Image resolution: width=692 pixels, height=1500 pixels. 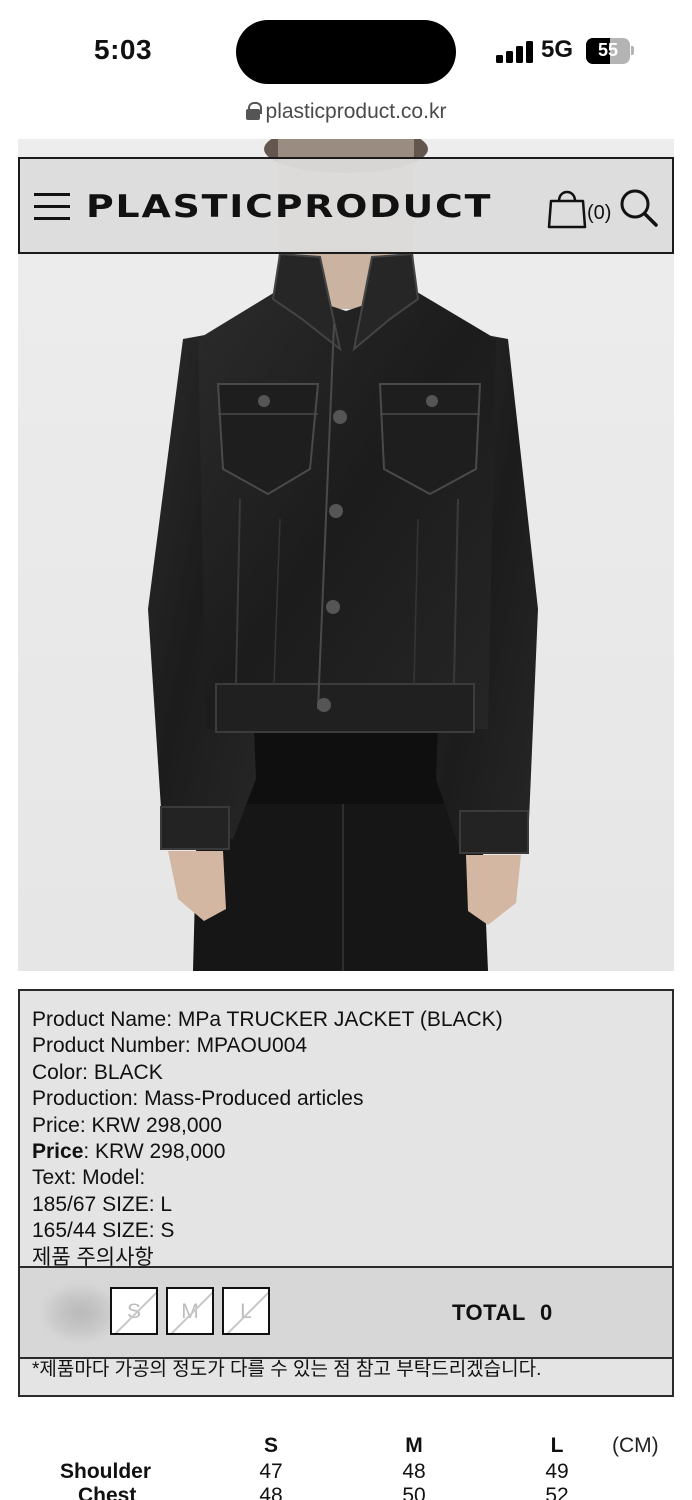 I want to click on size-chart-cell: 50, so click(x=414, y=1492).